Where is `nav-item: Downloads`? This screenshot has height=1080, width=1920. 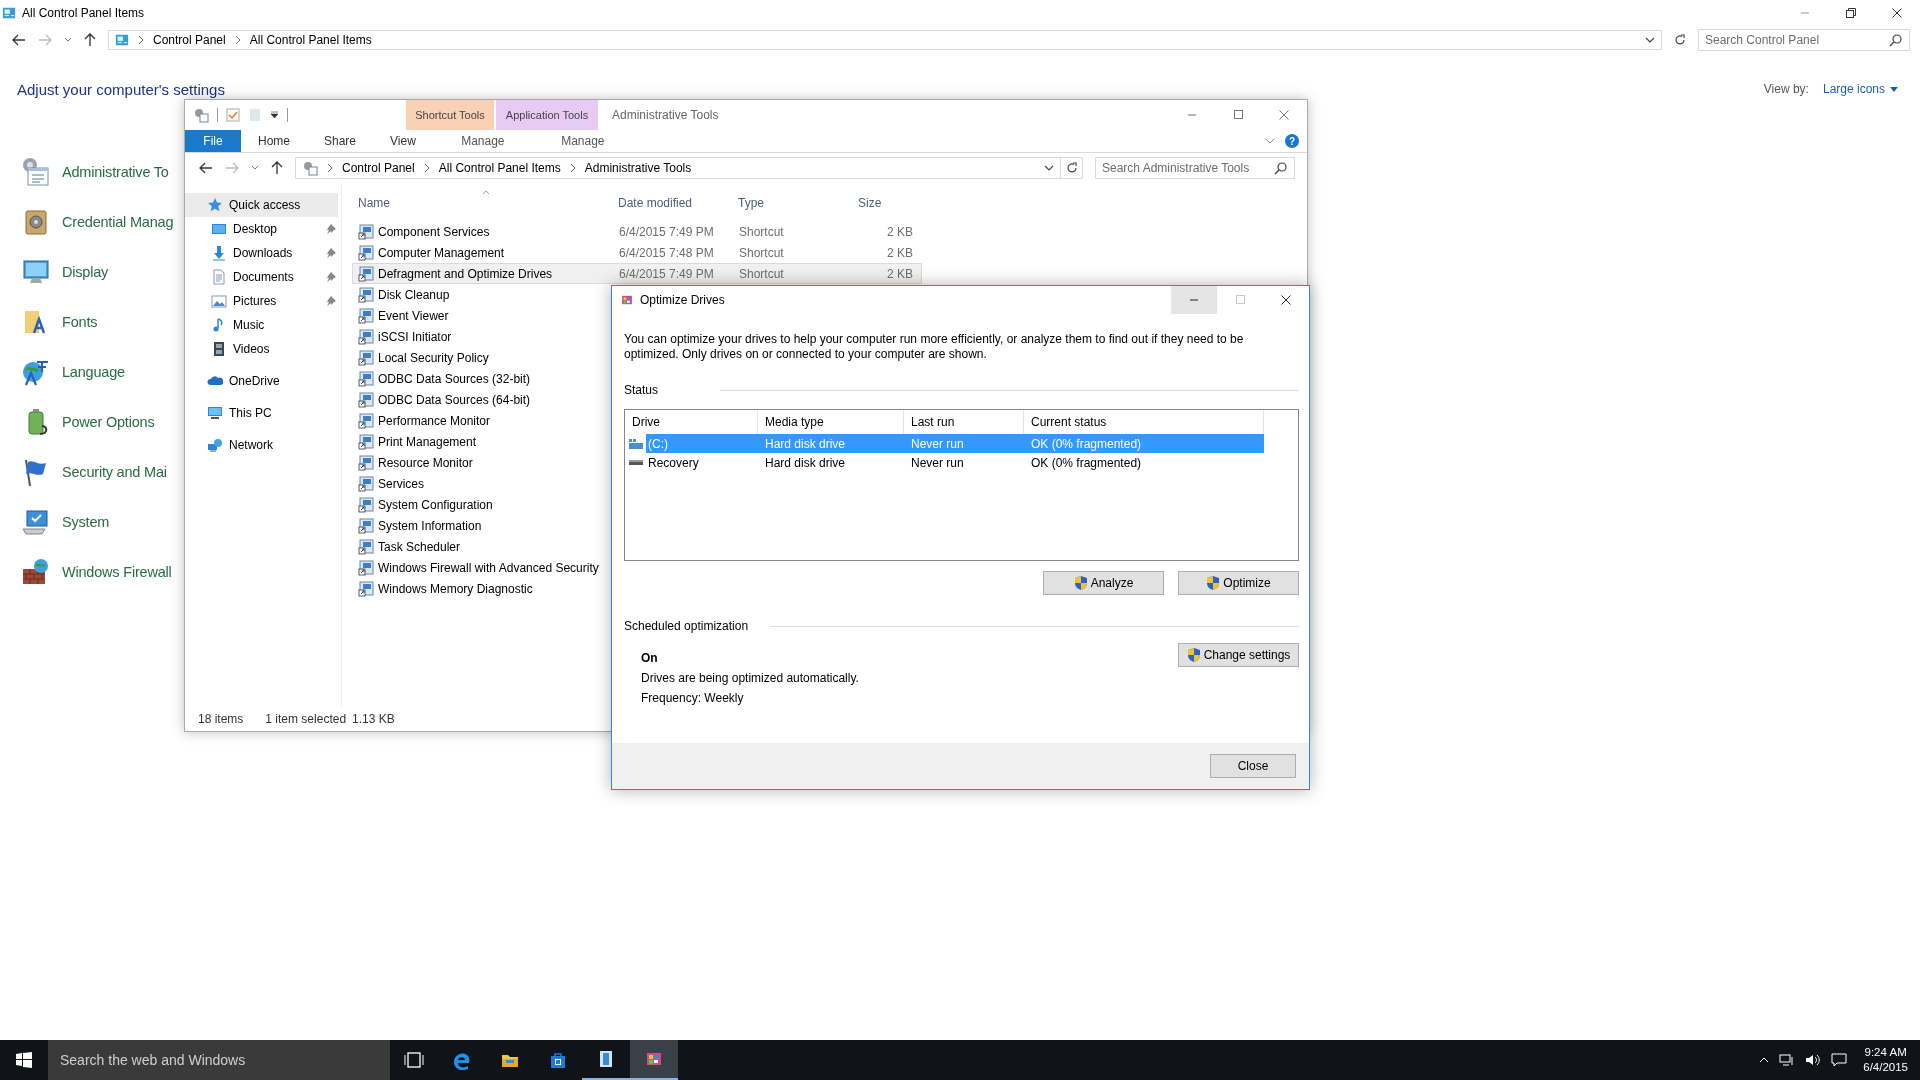 nav-item: Downloads is located at coordinates (261, 253).